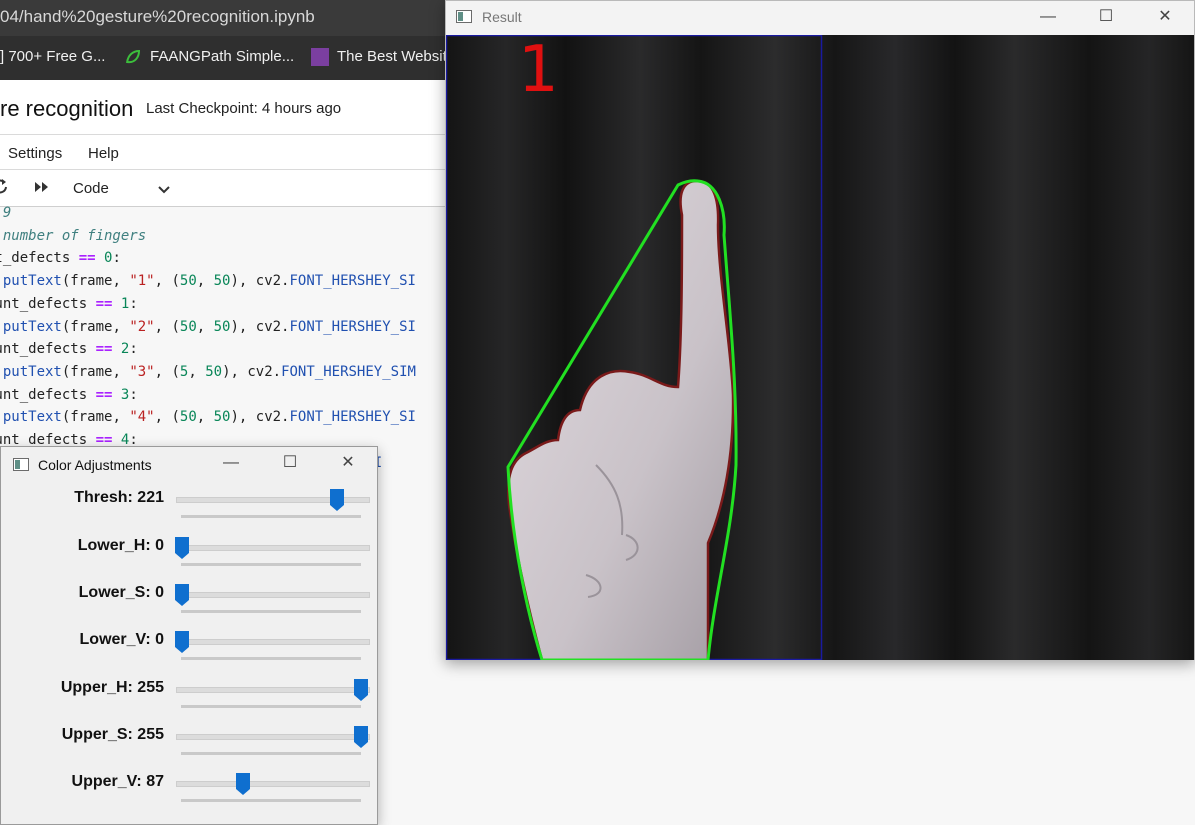 The height and width of the screenshot is (825, 1195). I want to click on bookmark-best-websites: The Best Websit, so click(379, 57).